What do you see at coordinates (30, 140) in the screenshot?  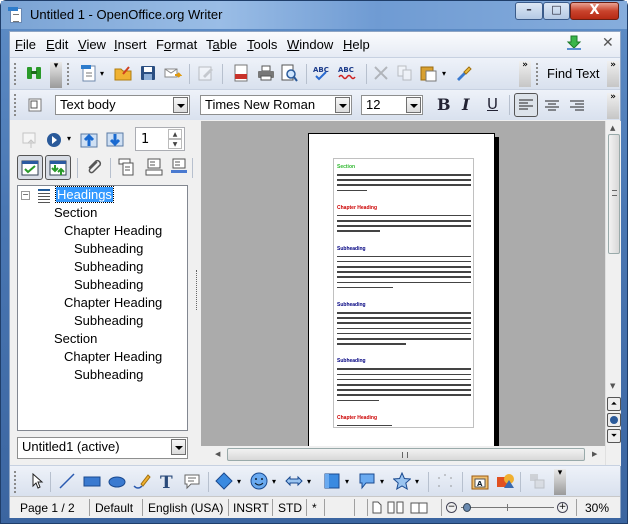 I see `toggle-icon` at bounding box center [30, 140].